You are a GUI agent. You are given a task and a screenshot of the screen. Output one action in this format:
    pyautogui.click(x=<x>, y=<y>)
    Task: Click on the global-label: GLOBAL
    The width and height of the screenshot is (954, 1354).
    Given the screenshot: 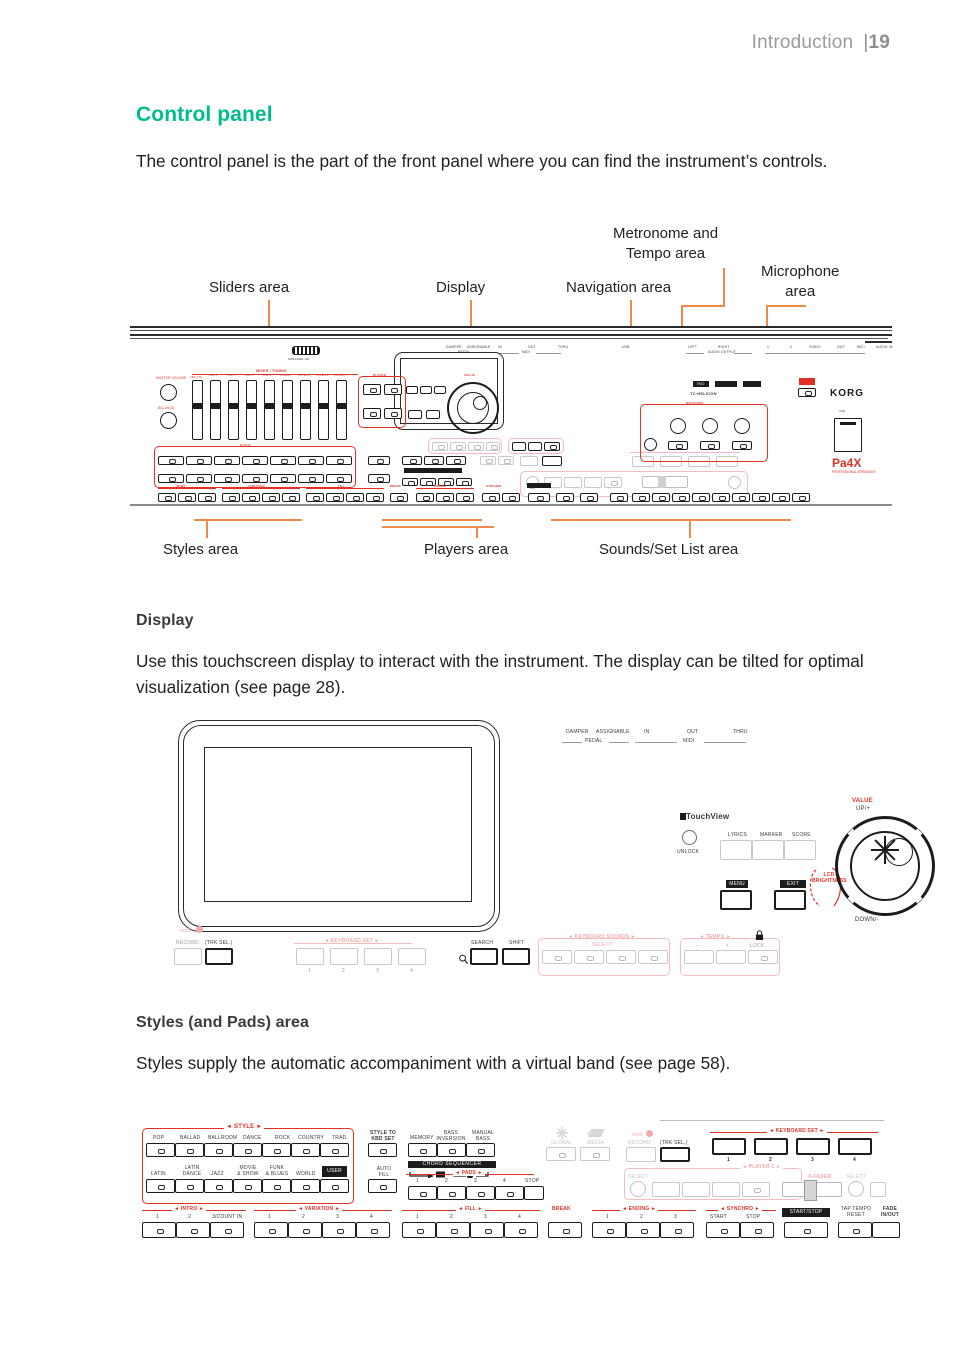 What is the action you would take?
    pyautogui.click(x=562, y=1143)
    